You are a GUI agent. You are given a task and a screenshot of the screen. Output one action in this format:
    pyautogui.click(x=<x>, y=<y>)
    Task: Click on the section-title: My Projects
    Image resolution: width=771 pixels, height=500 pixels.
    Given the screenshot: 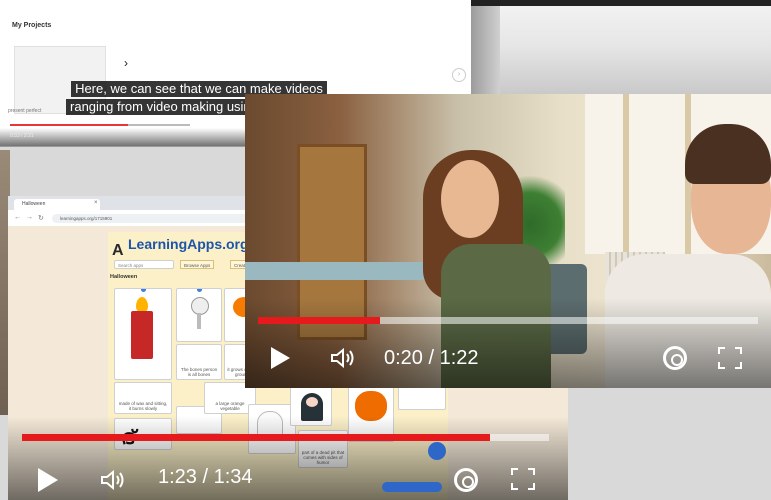 What is the action you would take?
    pyautogui.click(x=32, y=25)
    